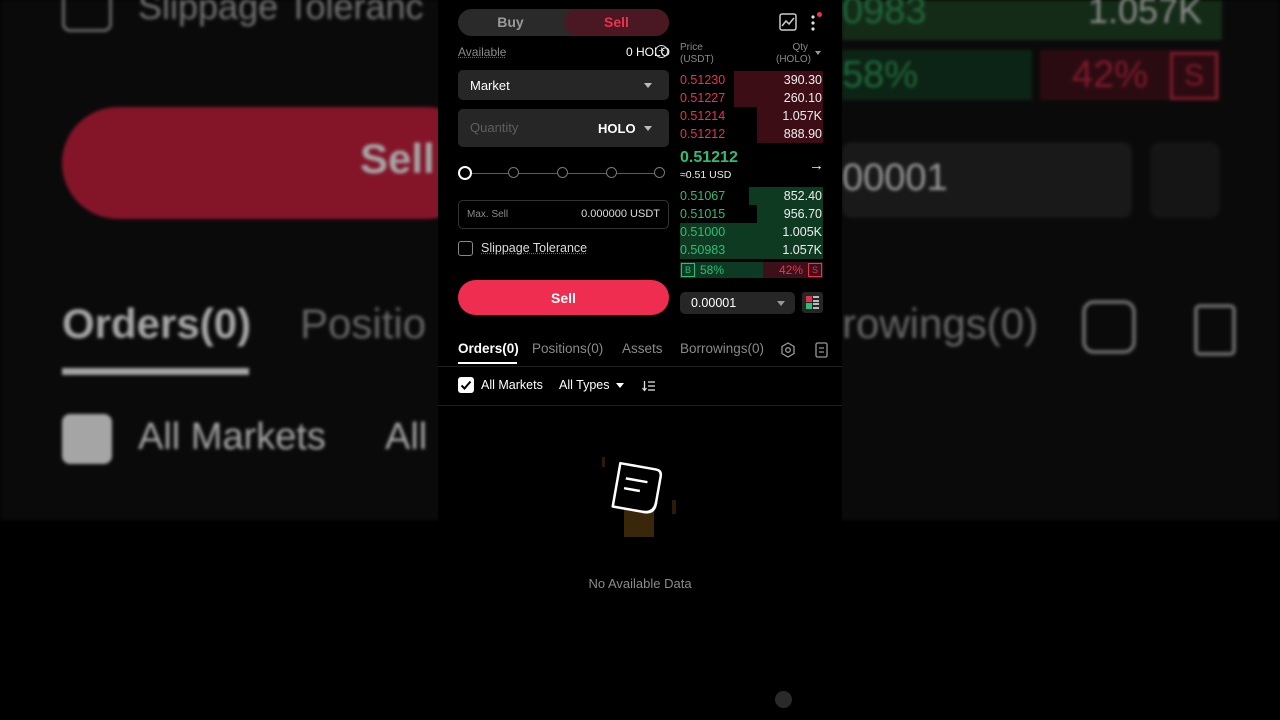 The width and height of the screenshot is (1280, 720). I want to click on max-sell-label: Max. Sell, so click(488, 214).